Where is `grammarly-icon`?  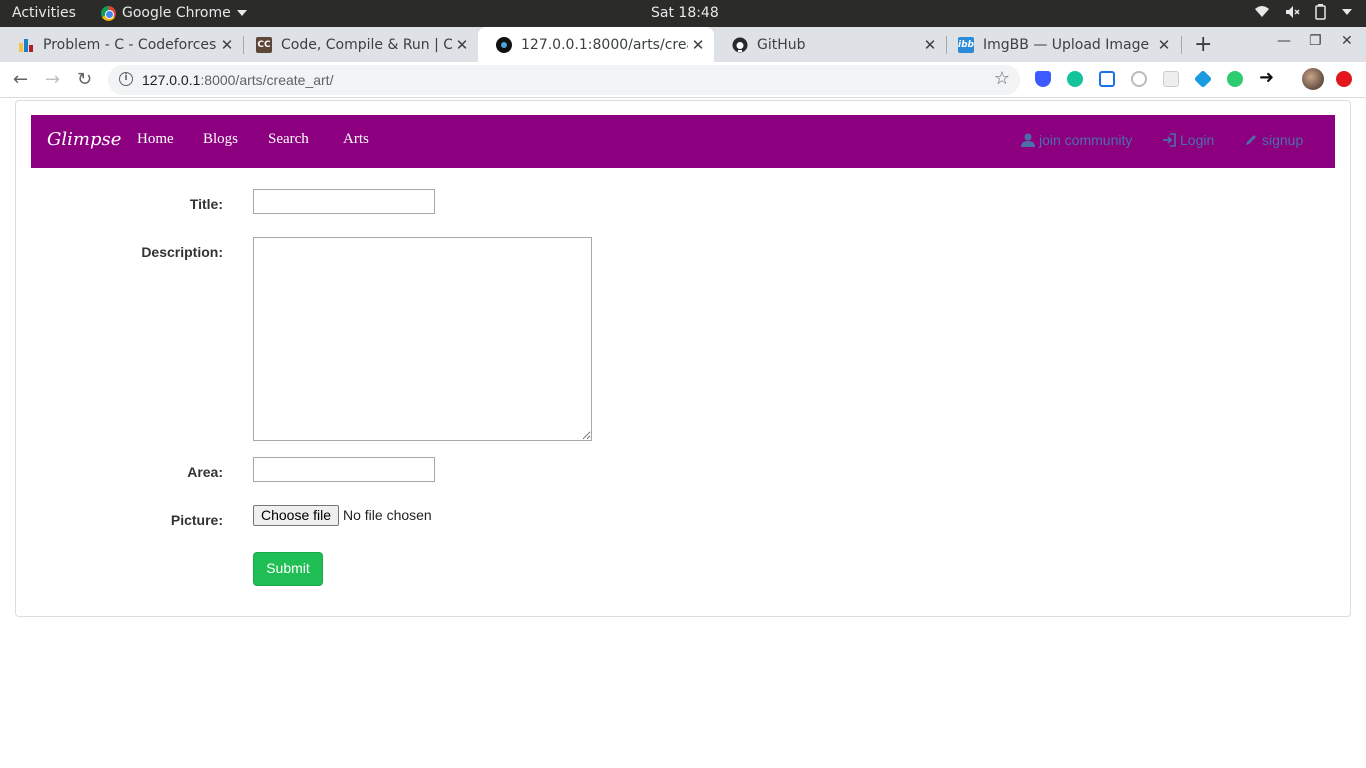 grammarly-icon is located at coordinates (1075, 79).